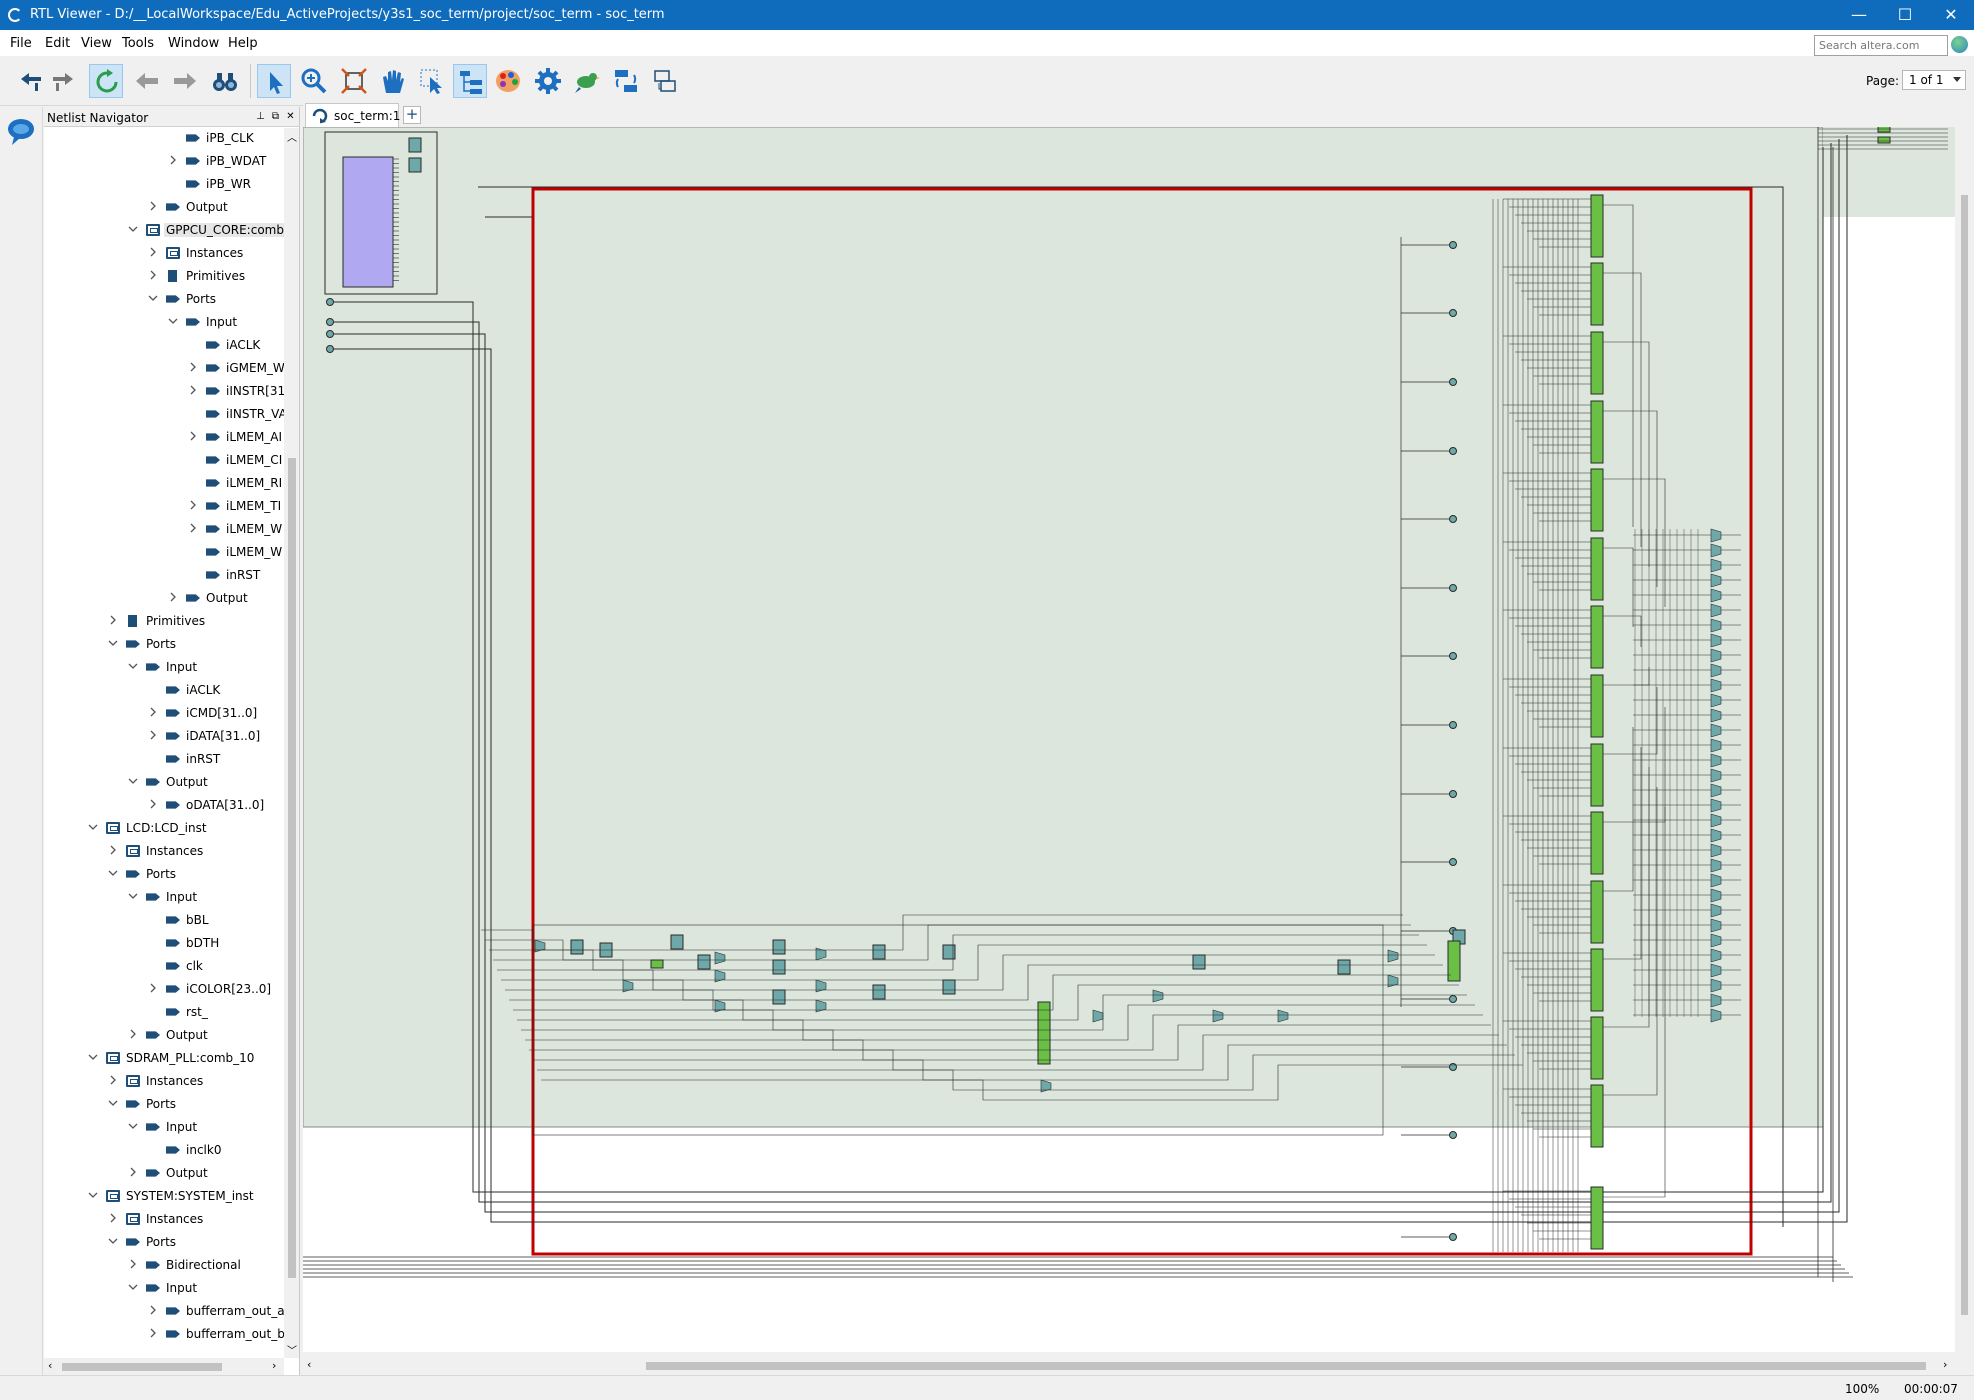 Image resolution: width=1974 pixels, height=1400 pixels. Describe the element at coordinates (164, 345) in the screenshot. I see `tree-item: iACLK` at that location.